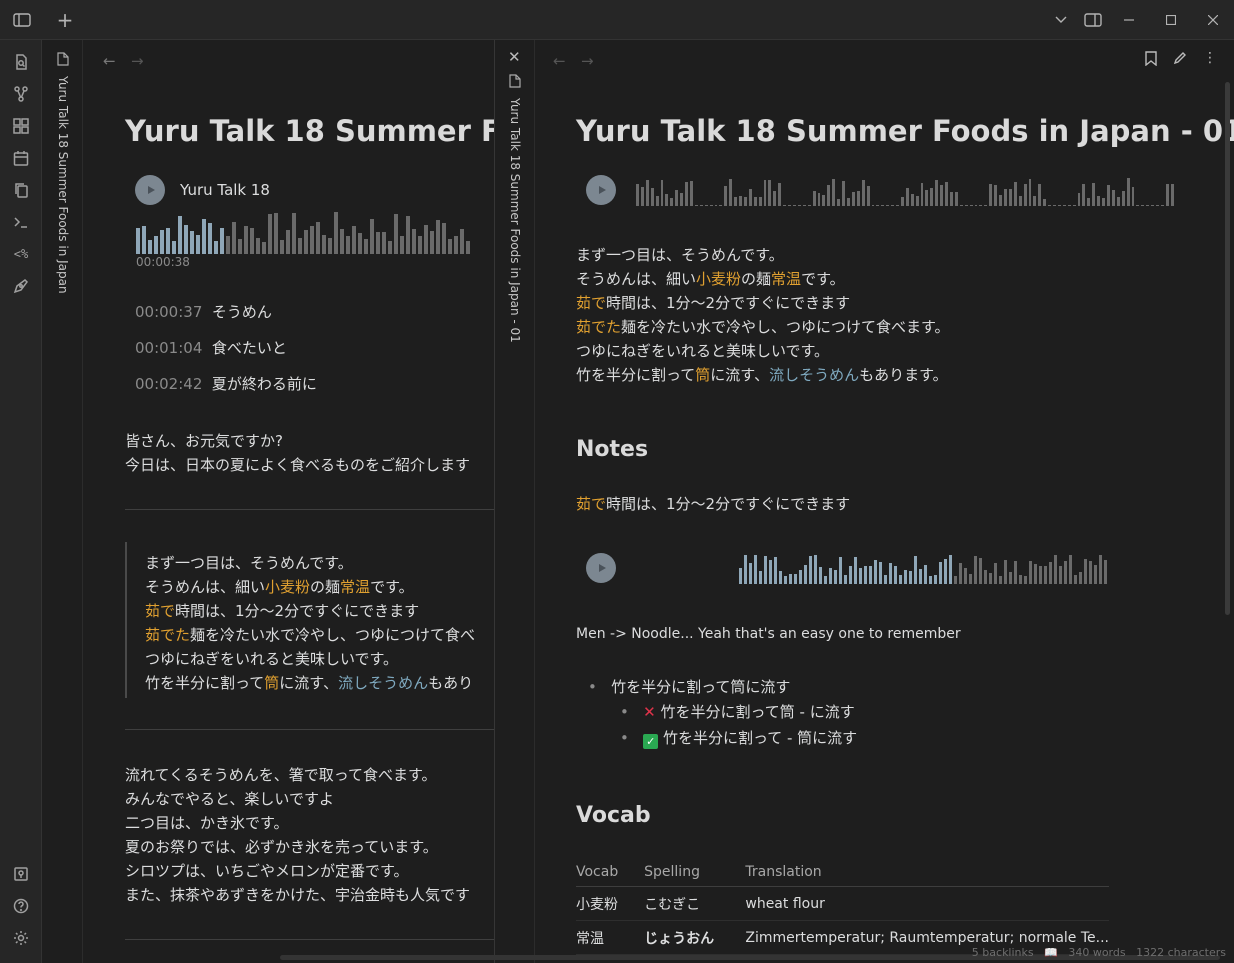 This screenshot has height=963, width=1234. Describe the element at coordinates (1151, 60) in the screenshot. I see `bookmark-icon` at that location.